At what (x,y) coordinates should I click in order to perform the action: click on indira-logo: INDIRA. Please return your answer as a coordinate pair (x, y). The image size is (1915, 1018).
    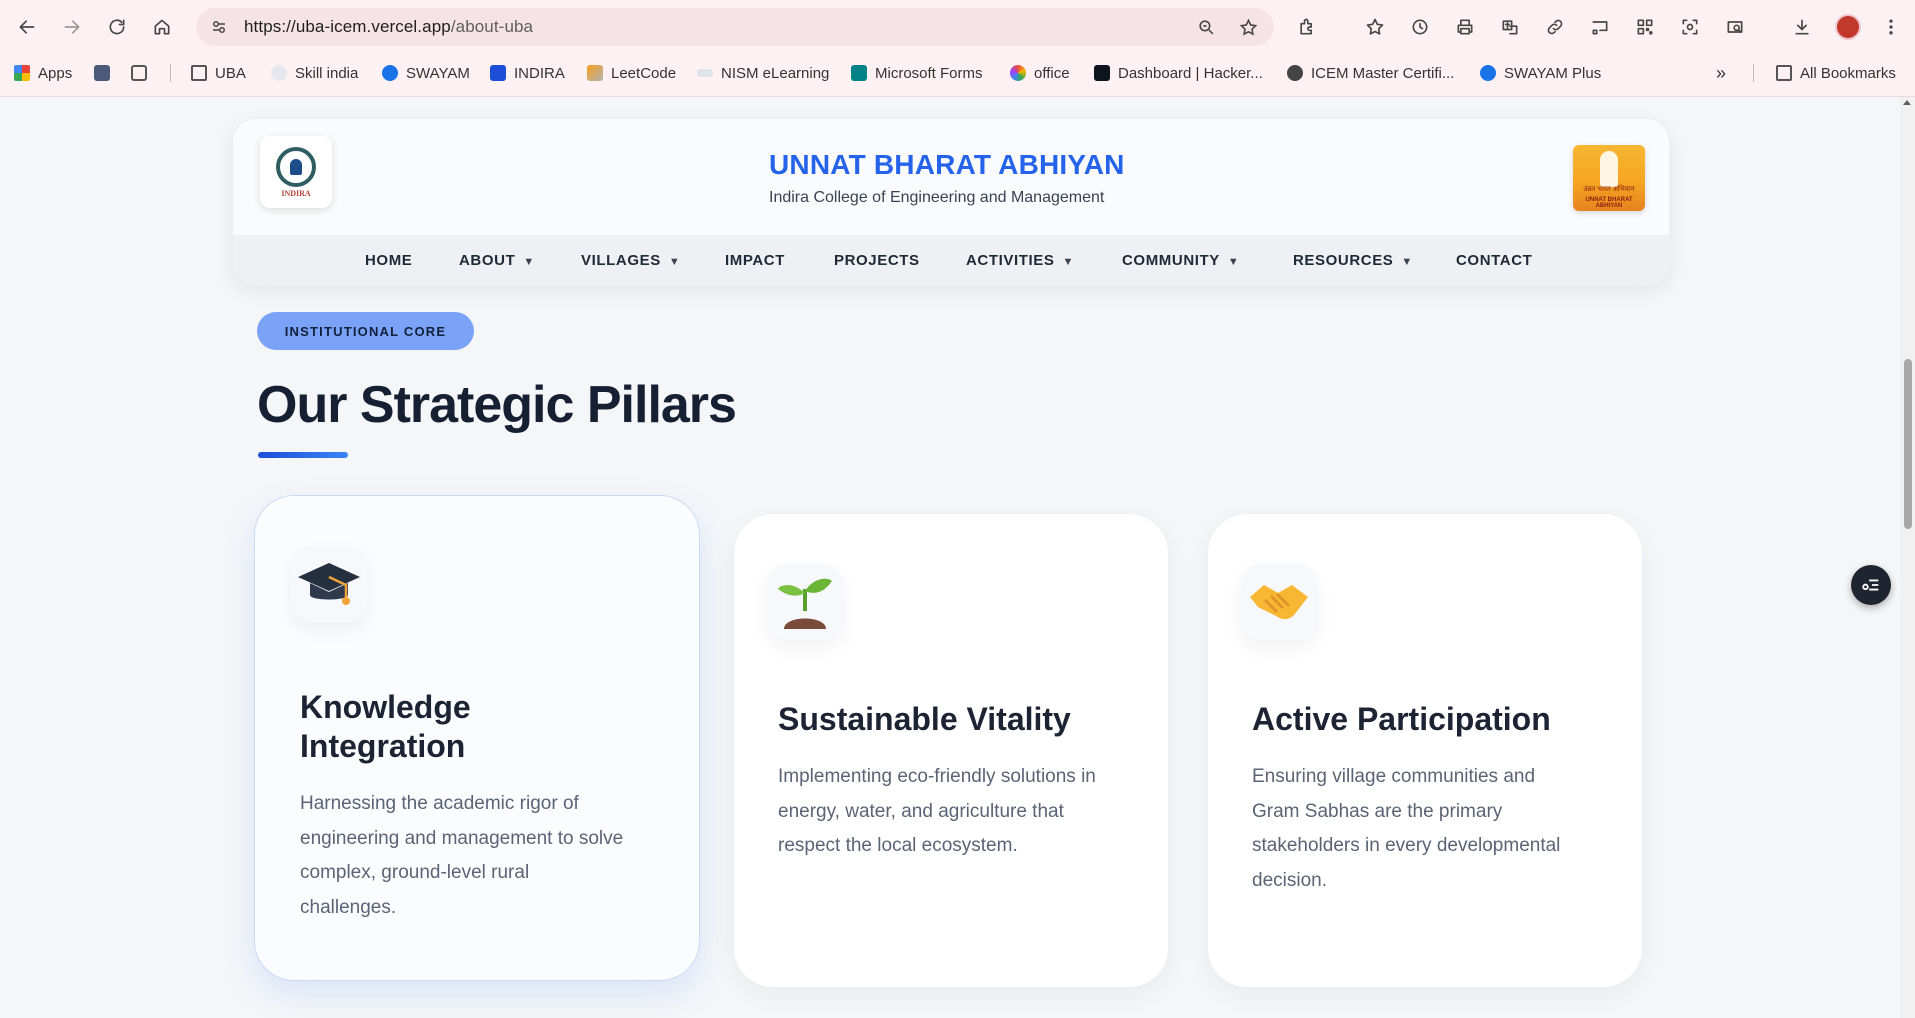
    Looking at the image, I should click on (296, 172).